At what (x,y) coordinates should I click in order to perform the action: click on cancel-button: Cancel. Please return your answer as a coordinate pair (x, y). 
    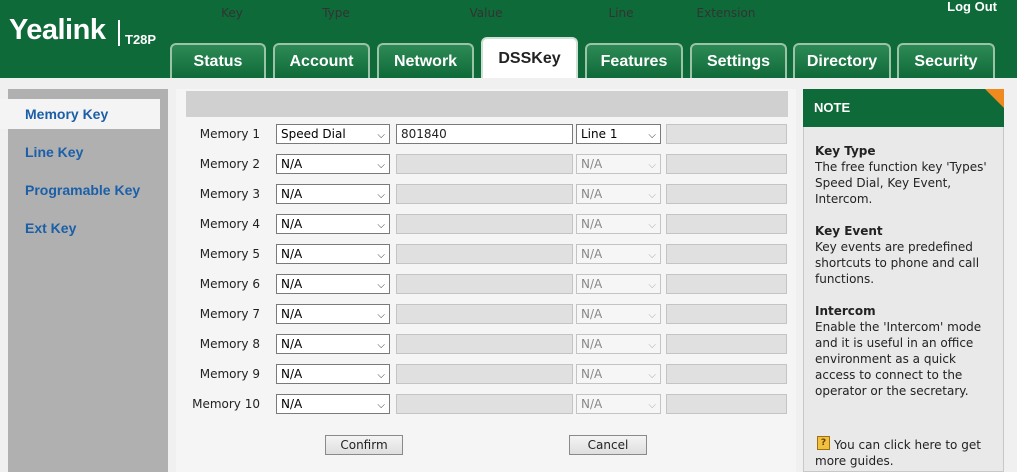
    Looking at the image, I should click on (608, 445).